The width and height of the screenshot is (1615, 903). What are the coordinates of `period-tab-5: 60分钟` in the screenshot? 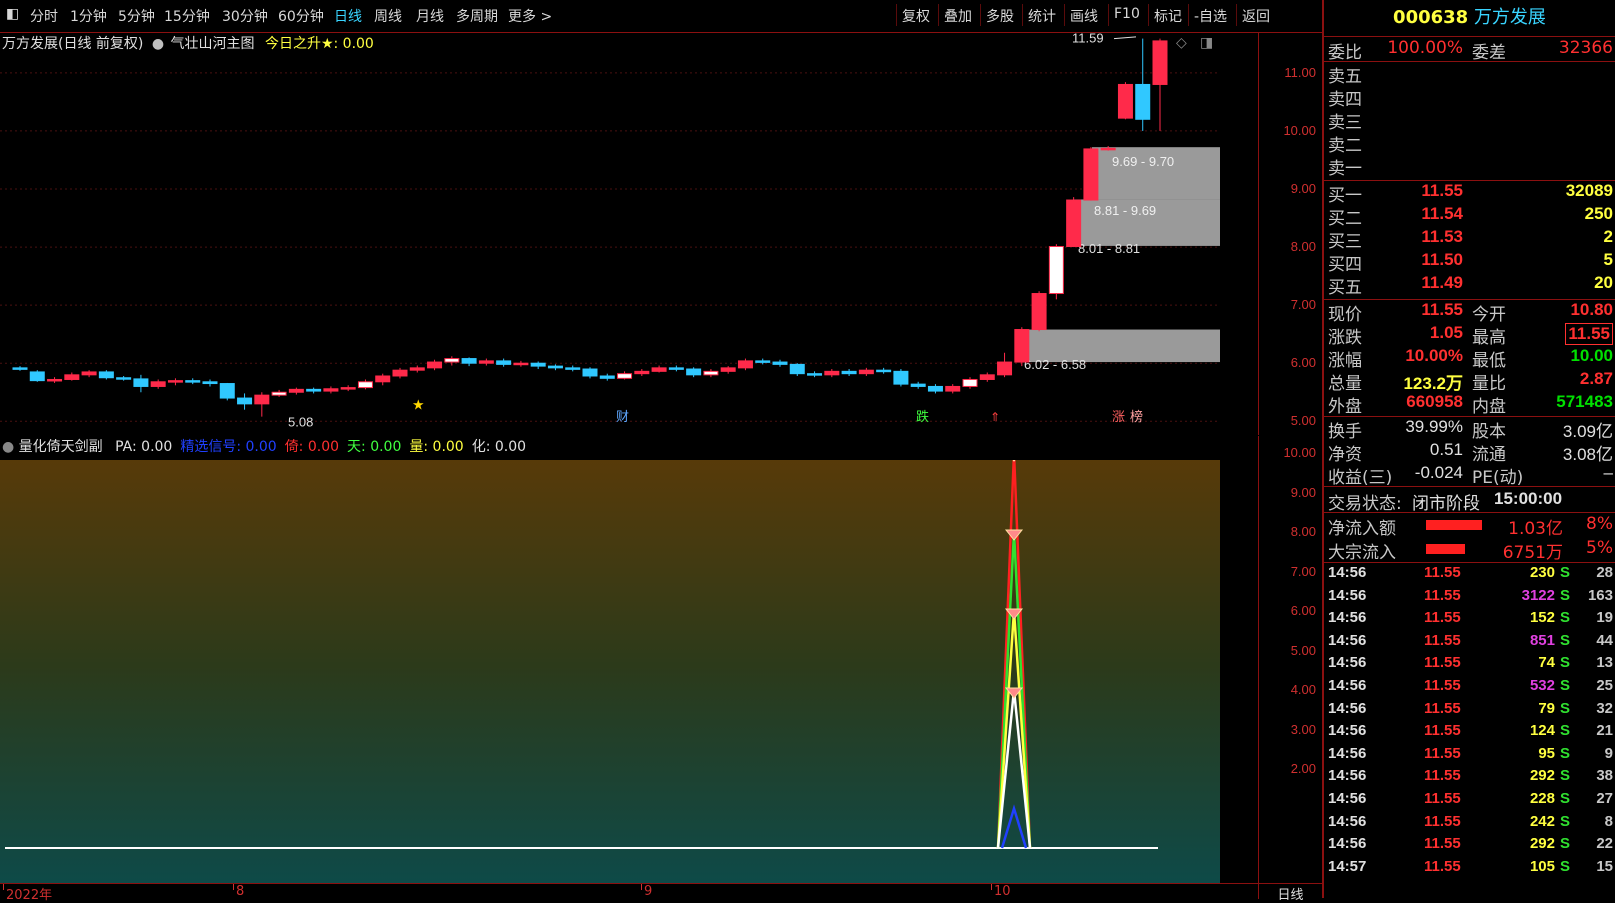 It's located at (301, 16).